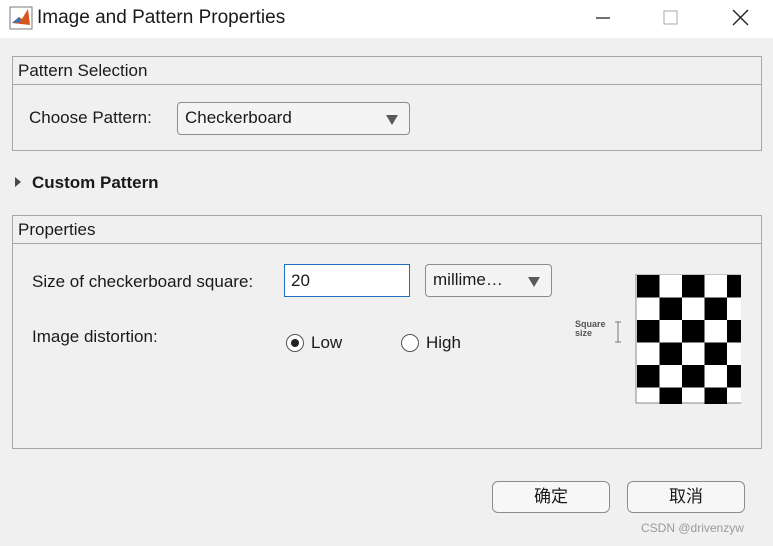 This screenshot has width=773, height=546. I want to click on distortion-label: Image distortion:, so click(95, 336).